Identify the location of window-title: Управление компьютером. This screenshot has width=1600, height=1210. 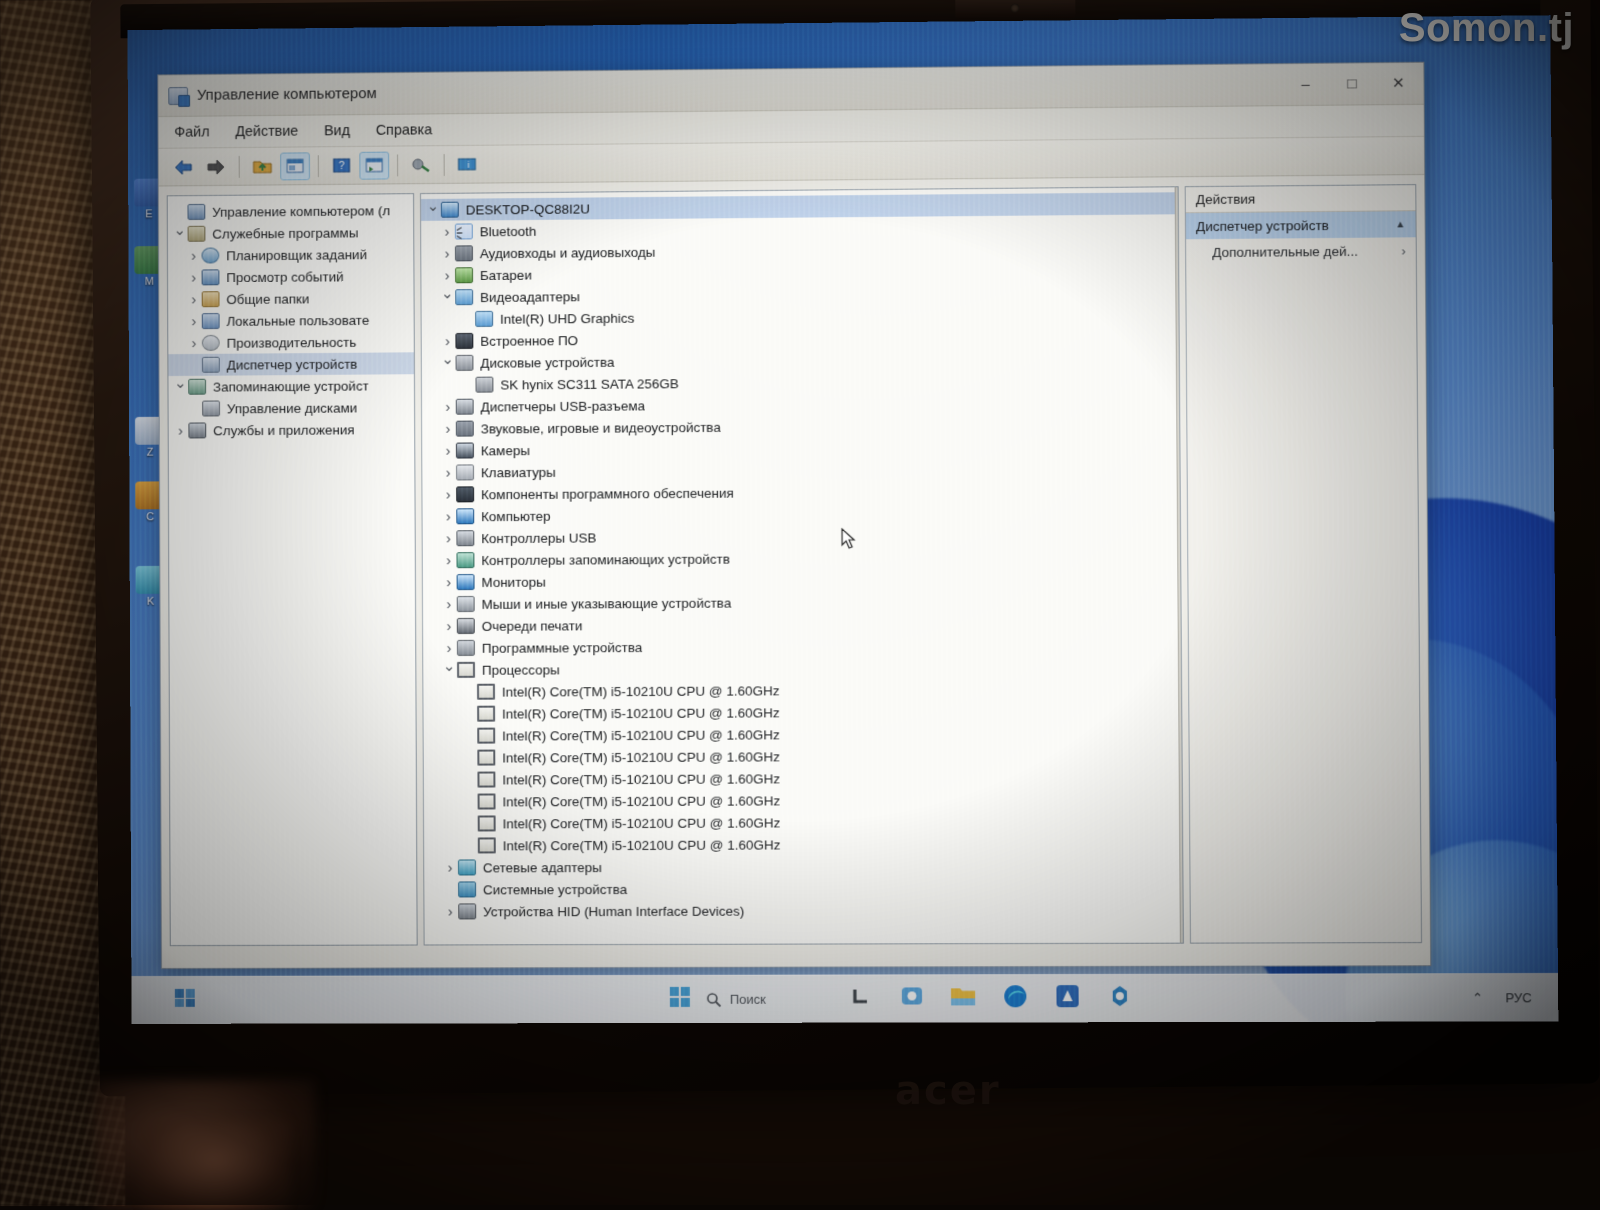
(287, 94).